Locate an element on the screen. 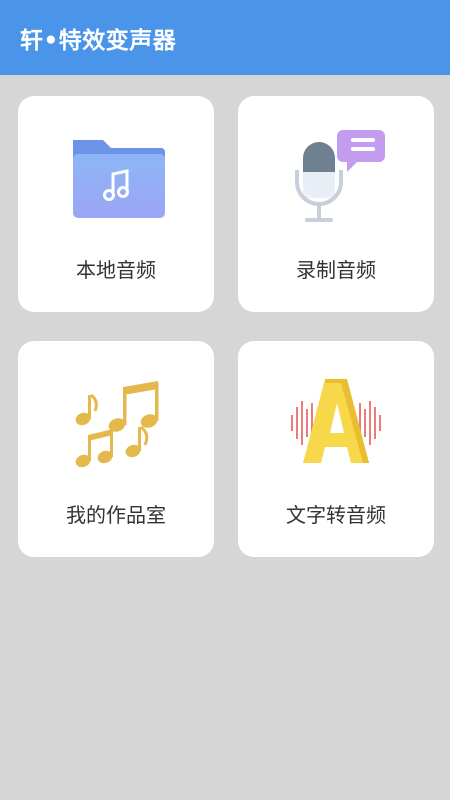 The height and width of the screenshot is (800, 450). text-to-audio-card: 文字转音频 is located at coordinates (336, 449).